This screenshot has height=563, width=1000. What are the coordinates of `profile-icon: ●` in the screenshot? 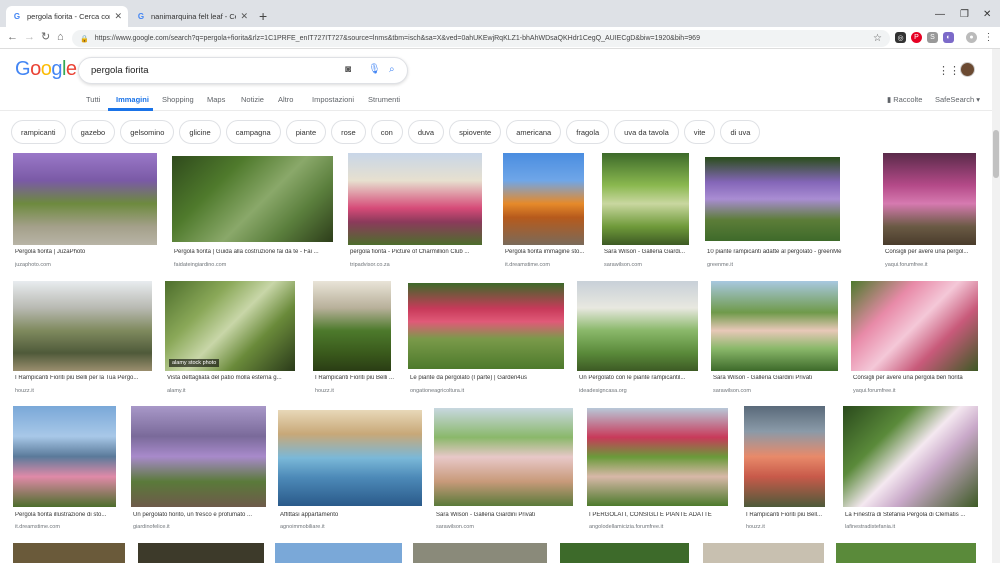 It's located at (971, 37).